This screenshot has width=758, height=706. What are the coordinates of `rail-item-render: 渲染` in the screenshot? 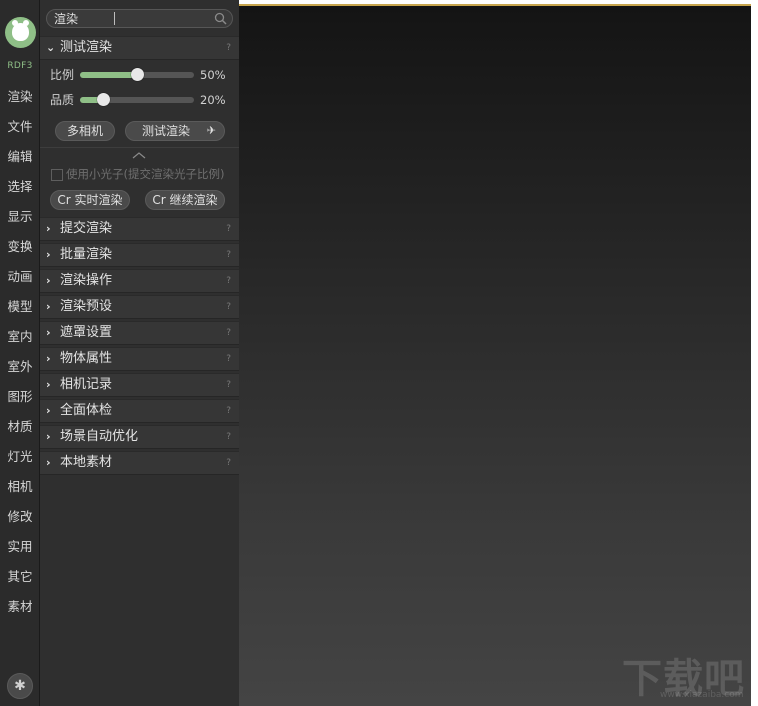 It's located at (20, 97).